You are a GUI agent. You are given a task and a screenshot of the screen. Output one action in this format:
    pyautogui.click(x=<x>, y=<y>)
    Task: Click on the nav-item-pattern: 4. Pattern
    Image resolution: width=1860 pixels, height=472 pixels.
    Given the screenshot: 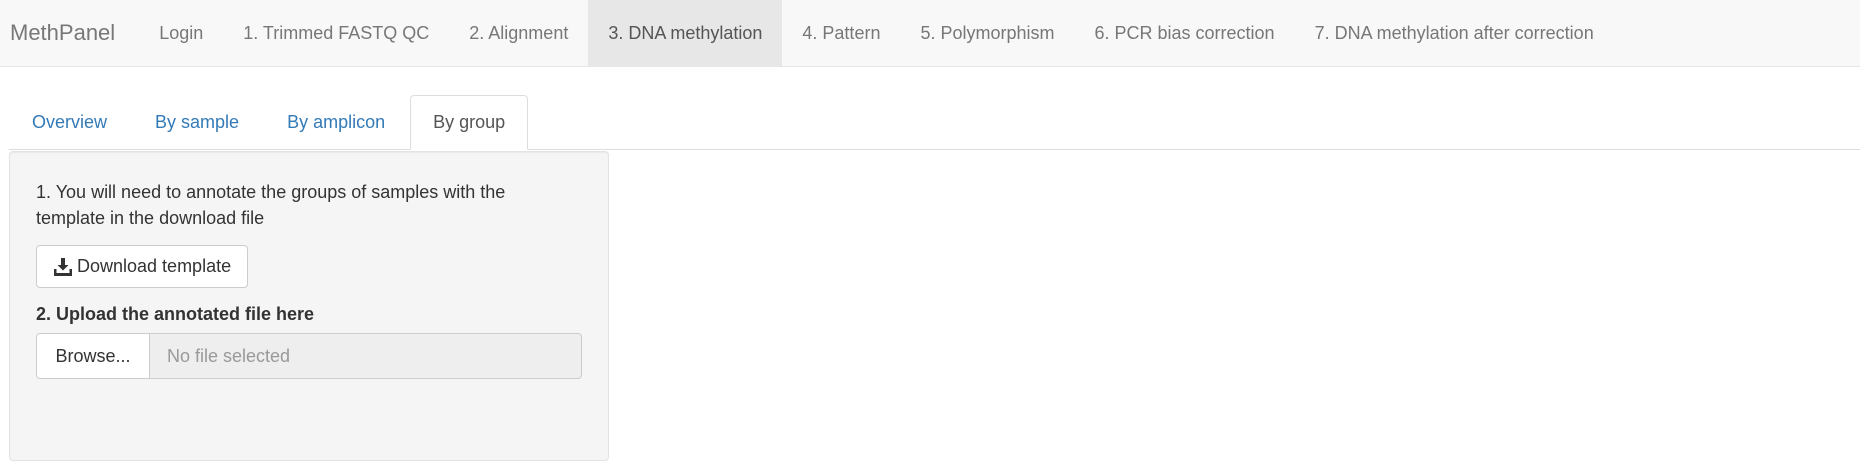 What is the action you would take?
    pyautogui.click(x=841, y=33)
    